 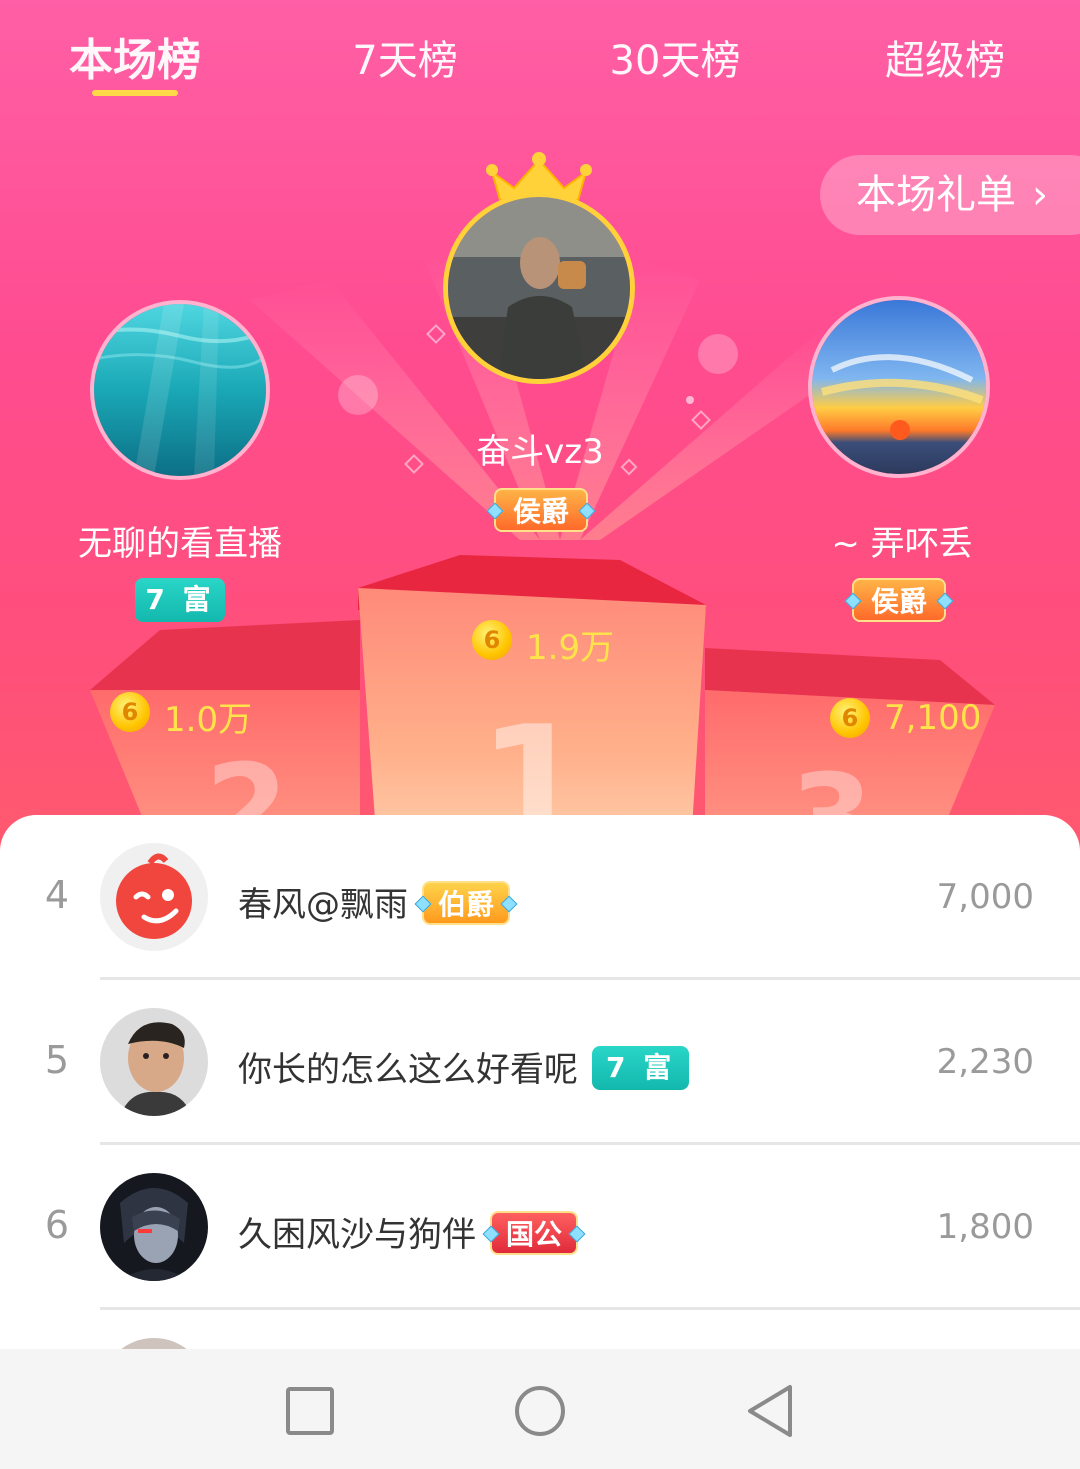 What do you see at coordinates (539, 288) in the screenshot?
I see `first-place-avatar` at bounding box center [539, 288].